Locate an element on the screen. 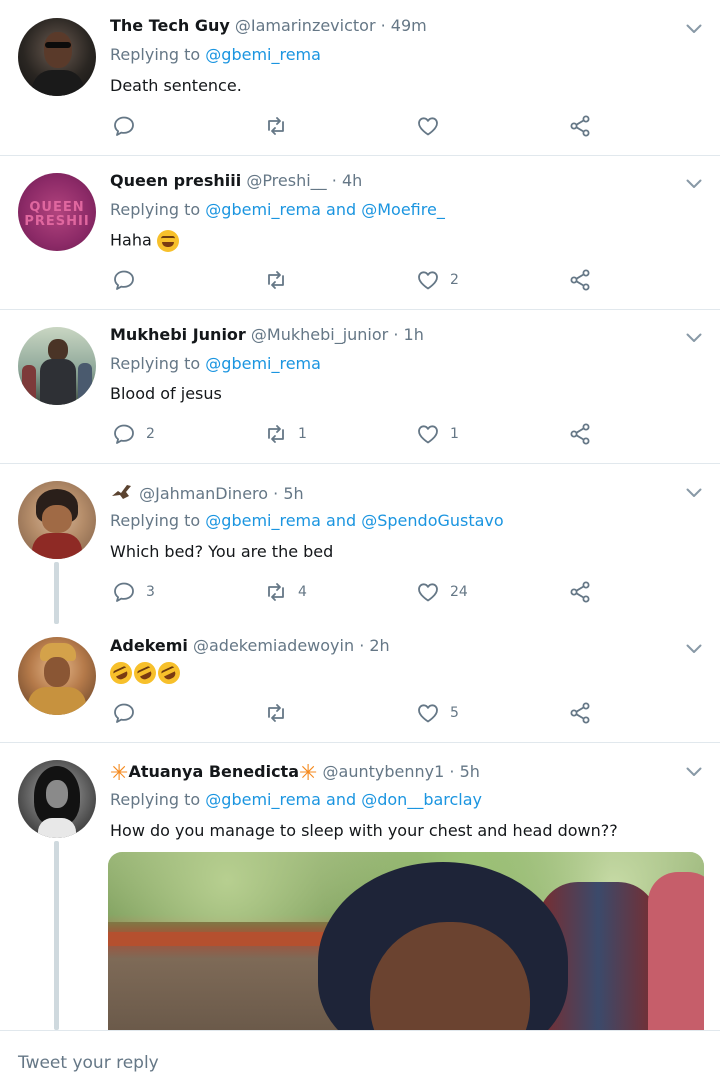 The image size is (720, 1092). display-name: Adekemi is located at coordinates (149, 645).